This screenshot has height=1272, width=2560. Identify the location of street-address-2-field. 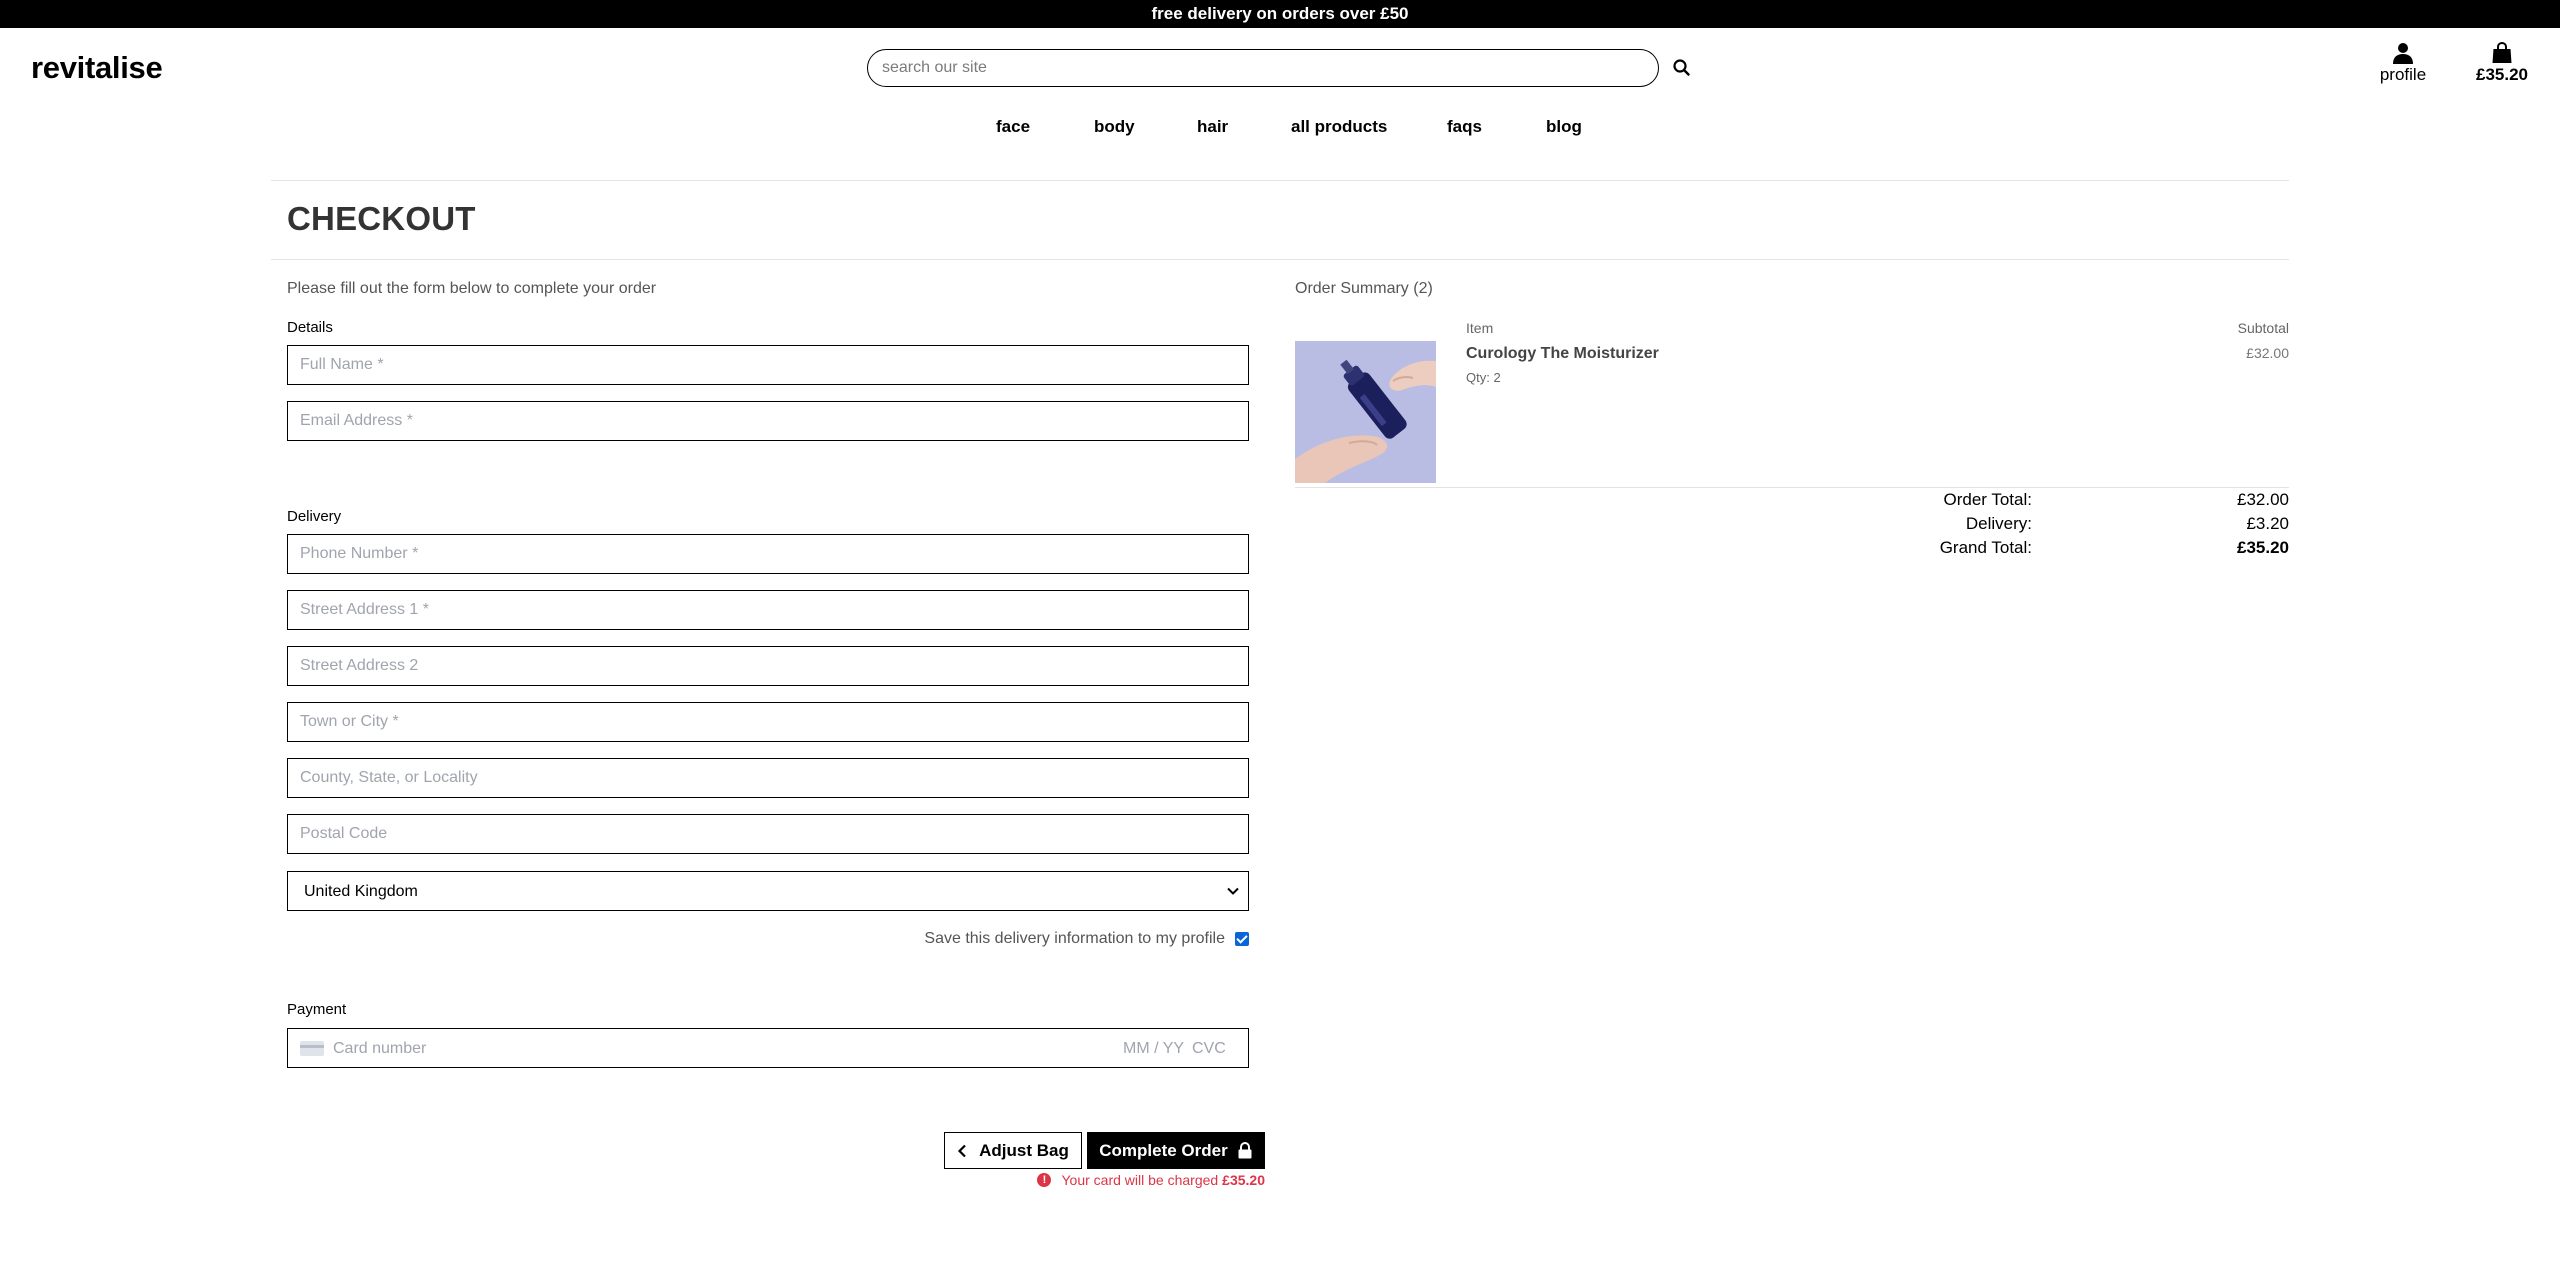
(768, 666).